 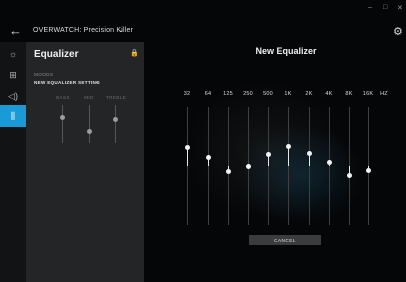 What do you see at coordinates (187, 94) in the screenshot?
I see `freq-label: 32` at bounding box center [187, 94].